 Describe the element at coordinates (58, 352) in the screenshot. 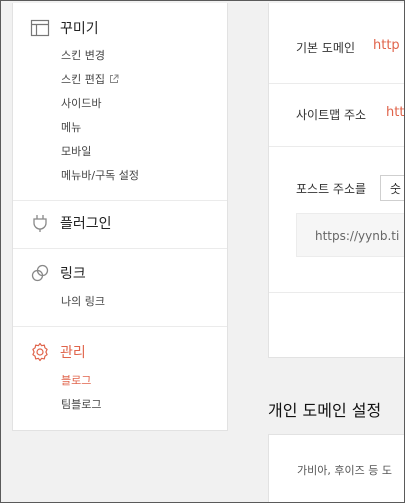

I see `sidebar-section-manage: 관리` at that location.